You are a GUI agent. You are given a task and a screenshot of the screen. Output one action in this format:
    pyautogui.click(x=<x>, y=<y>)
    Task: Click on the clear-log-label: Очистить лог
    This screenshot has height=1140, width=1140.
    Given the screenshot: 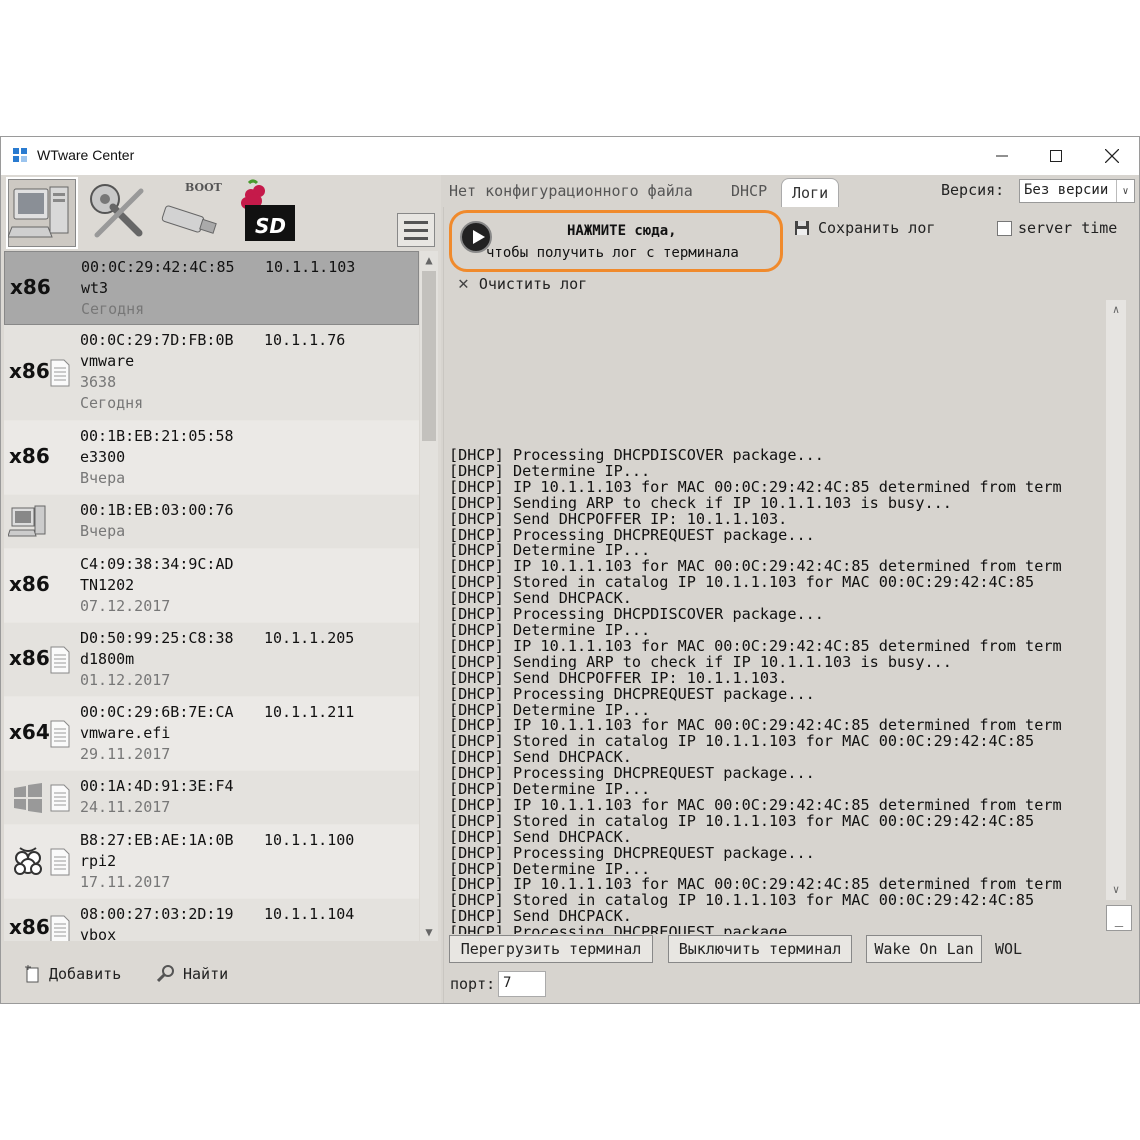 What is the action you would take?
    pyautogui.click(x=533, y=283)
    